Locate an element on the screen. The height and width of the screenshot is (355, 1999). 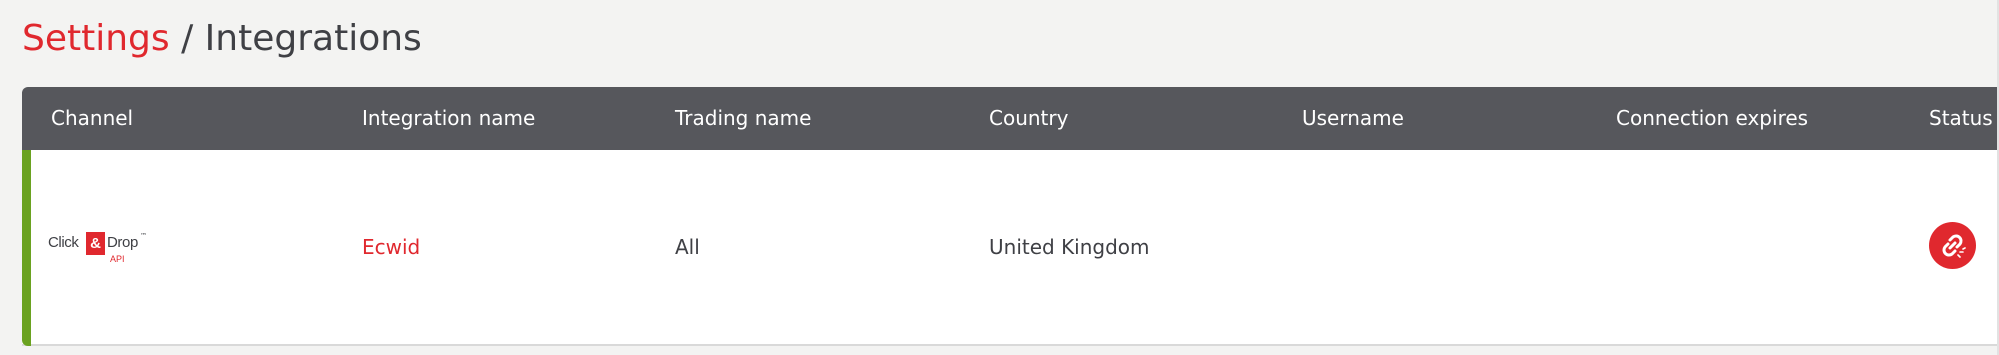
status-disconnected-button is located at coordinates (1952, 245).